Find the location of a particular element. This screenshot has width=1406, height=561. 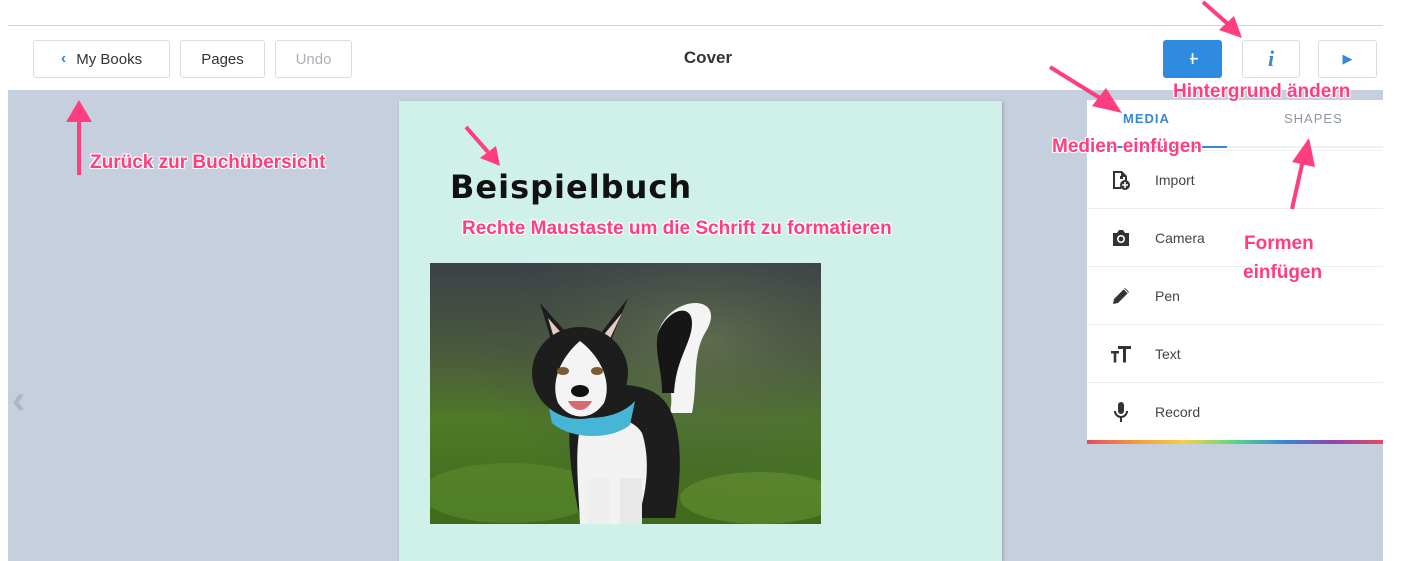

media-item-import: Import is located at coordinates (1235, 179).